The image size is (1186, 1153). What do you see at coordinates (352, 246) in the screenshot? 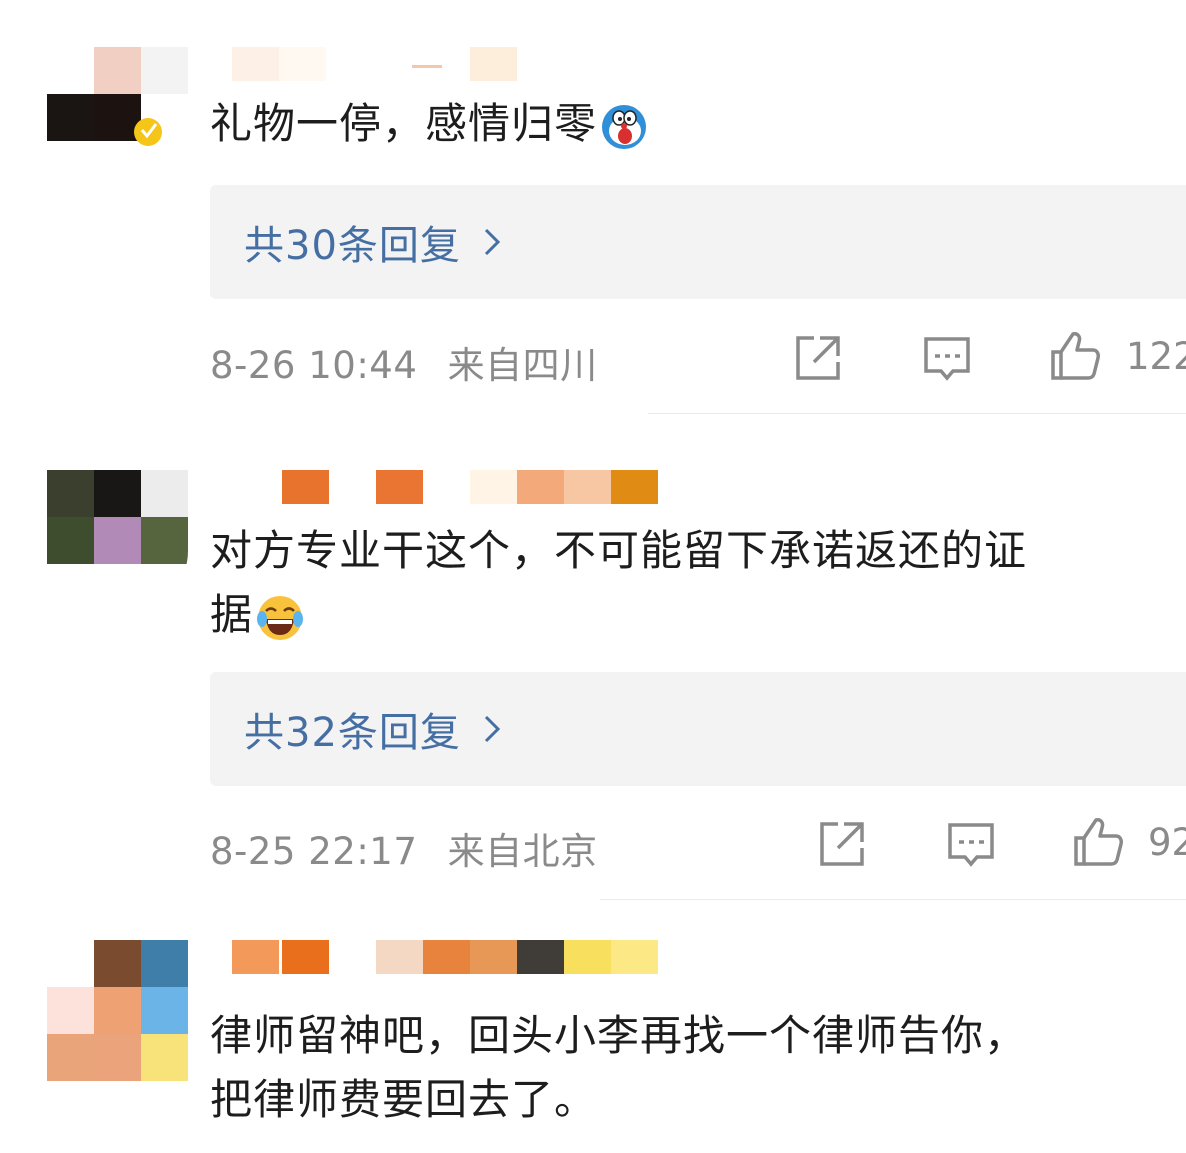
I see `replies-count-label: 共30条回复` at bounding box center [352, 246].